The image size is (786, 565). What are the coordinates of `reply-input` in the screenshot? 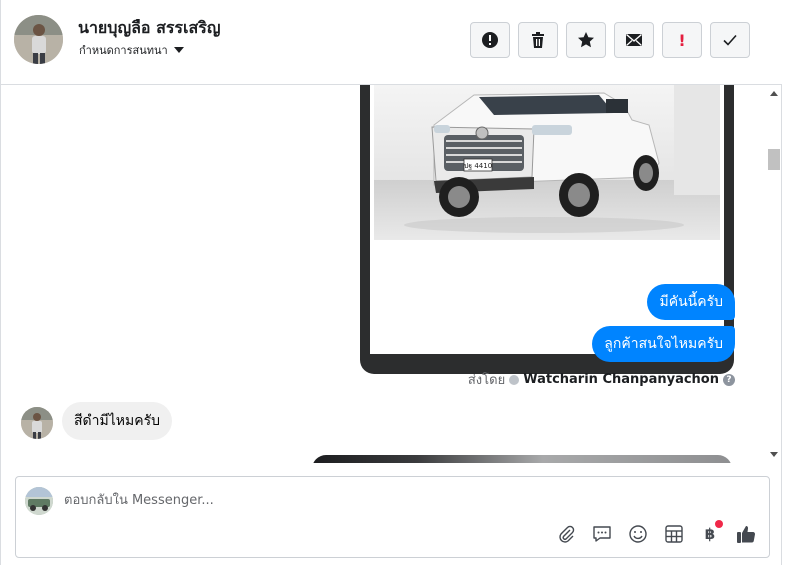 It's located at (404, 500).